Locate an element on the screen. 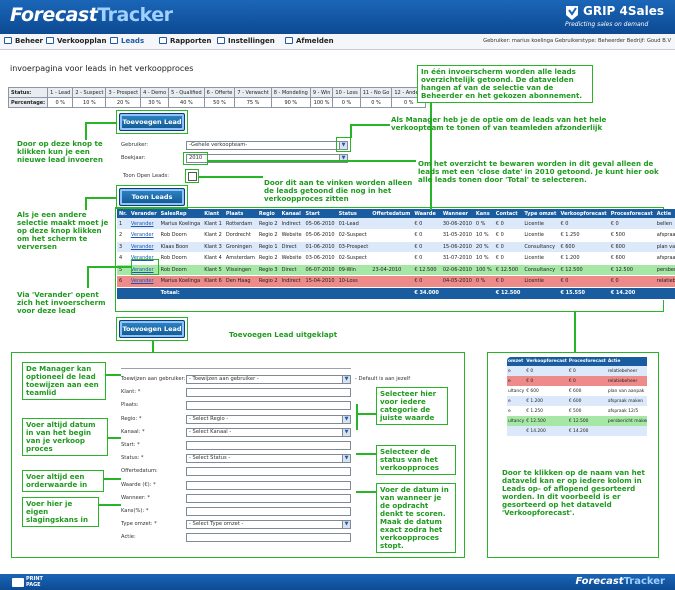  table-cell: e is located at coordinates (516, 381).